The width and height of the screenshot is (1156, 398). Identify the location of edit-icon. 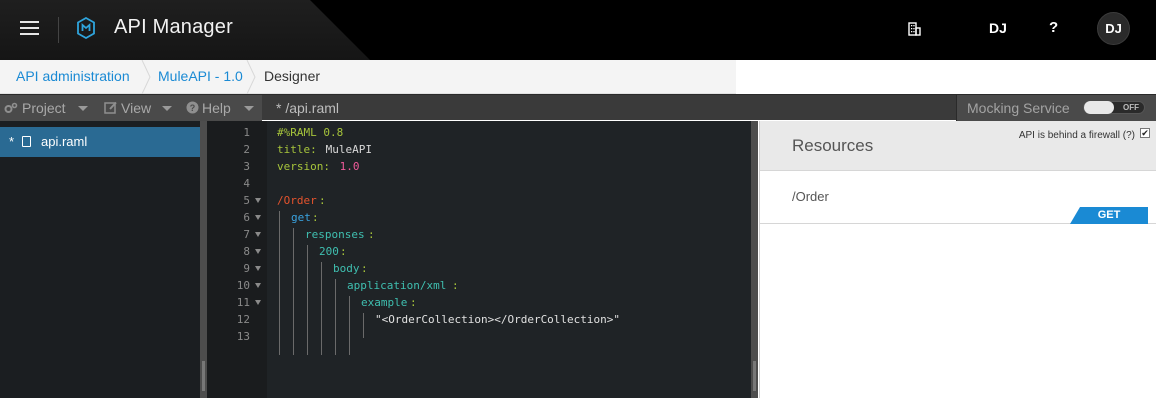
(110, 107).